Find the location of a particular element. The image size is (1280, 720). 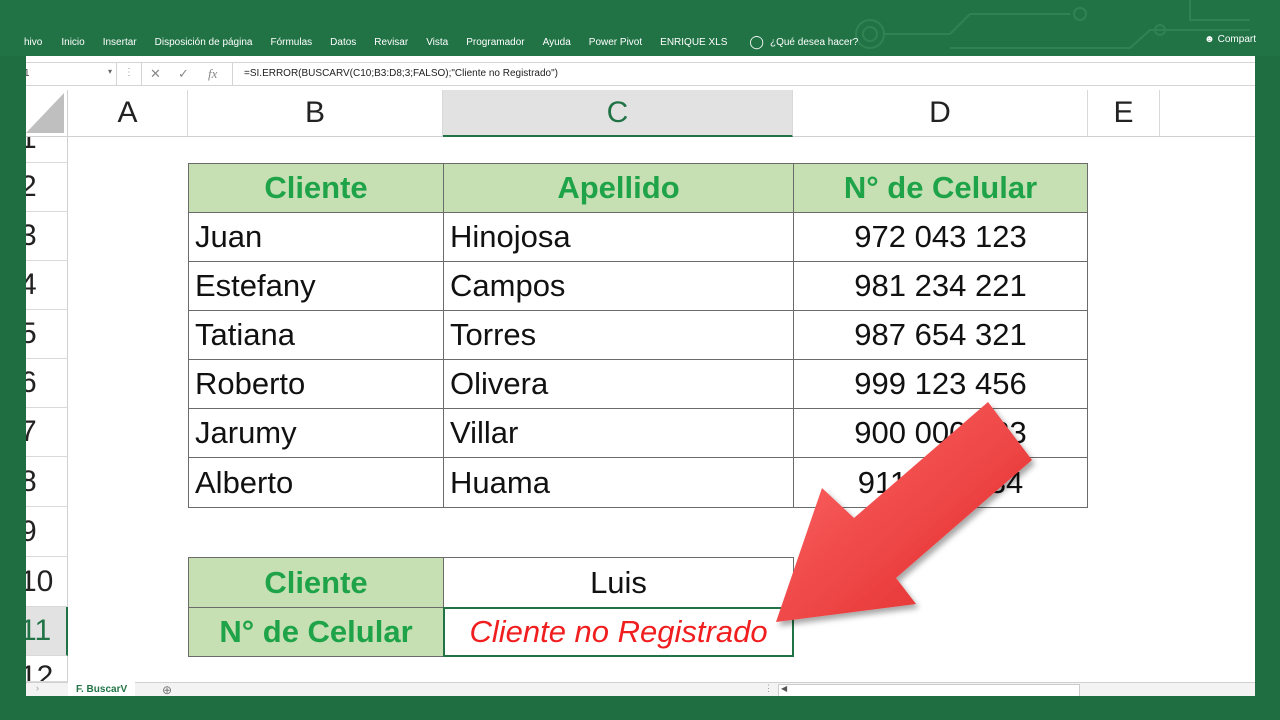

tab-power-pivot: Power Pivot is located at coordinates (615, 42).